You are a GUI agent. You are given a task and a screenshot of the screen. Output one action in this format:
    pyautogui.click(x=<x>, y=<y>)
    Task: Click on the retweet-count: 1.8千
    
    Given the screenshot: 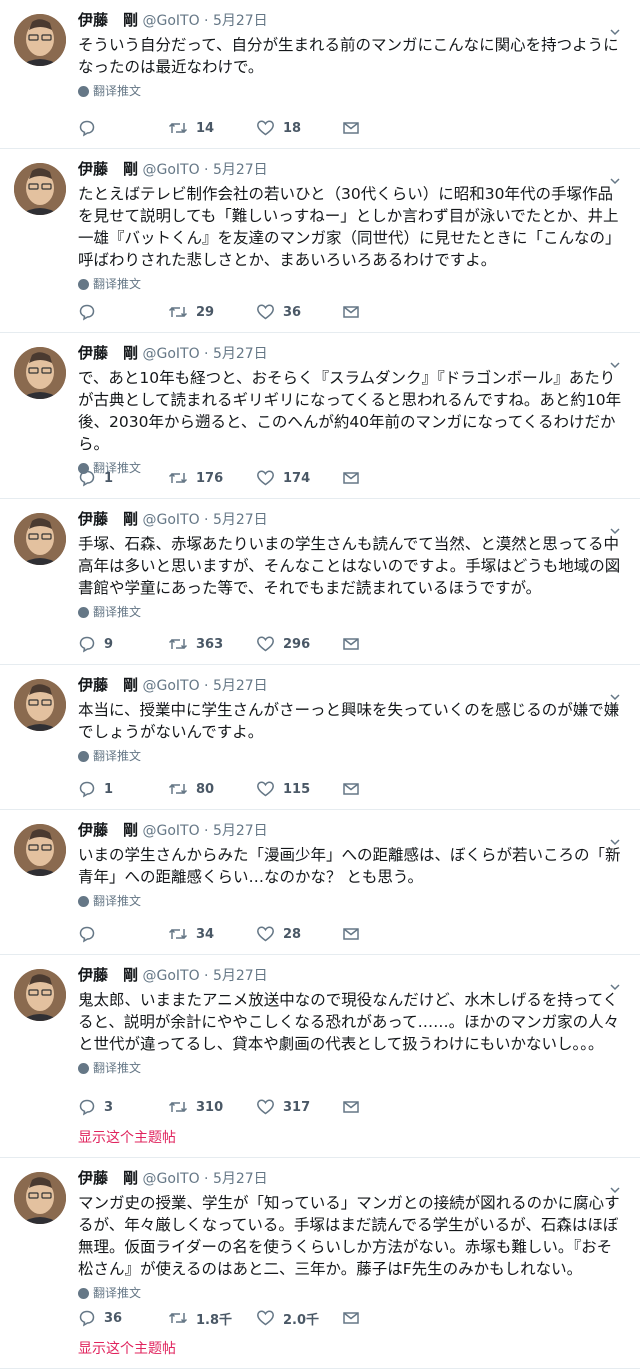 What is the action you would take?
    pyautogui.click(x=214, y=1320)
    